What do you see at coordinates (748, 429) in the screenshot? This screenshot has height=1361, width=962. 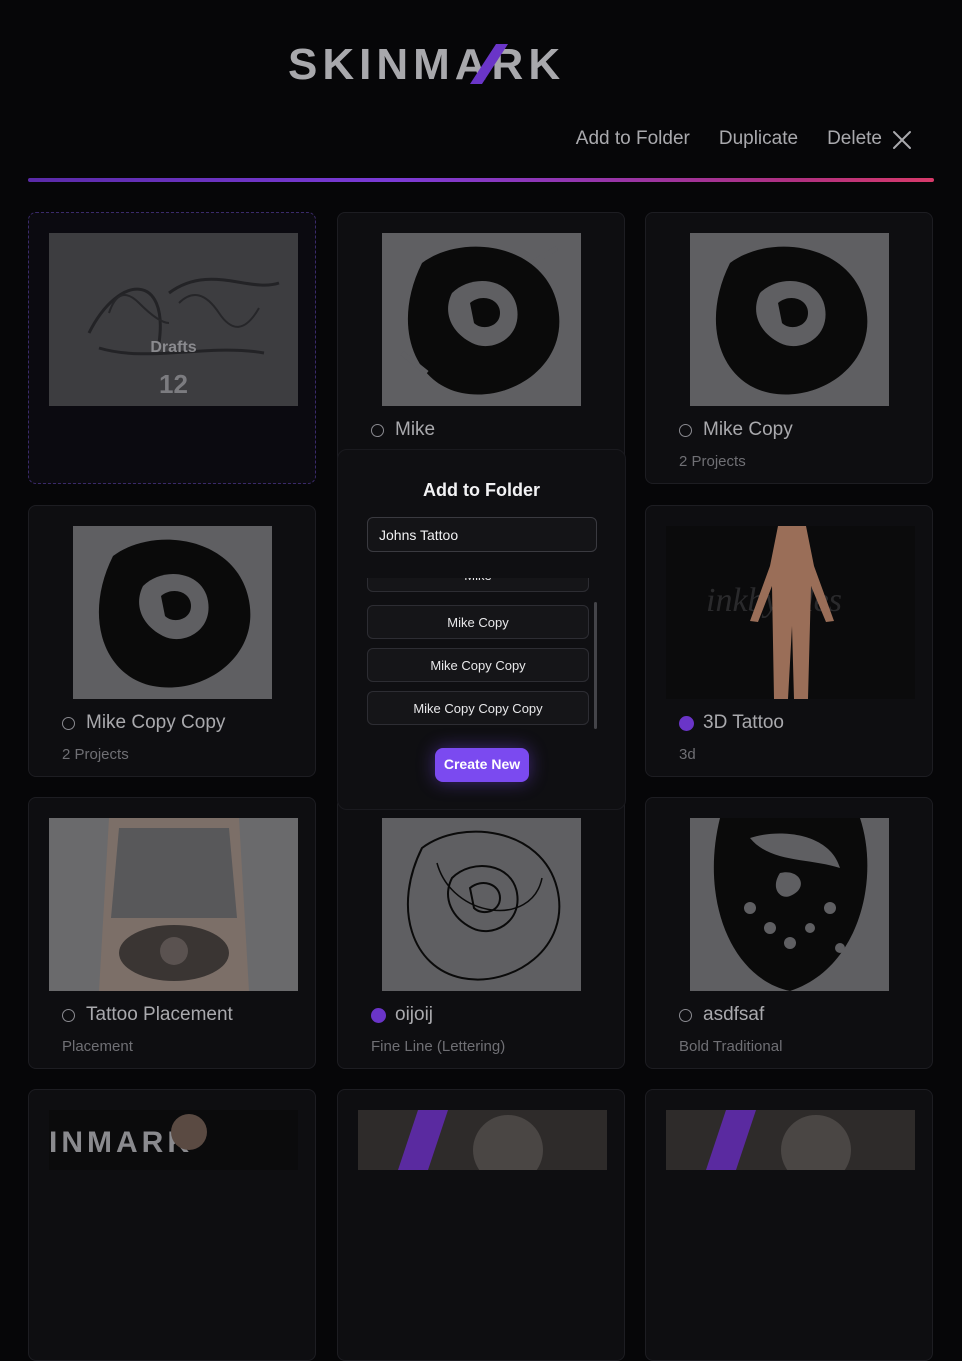 I see `project-title: Mike Copy` at bounding box center [748, 429].